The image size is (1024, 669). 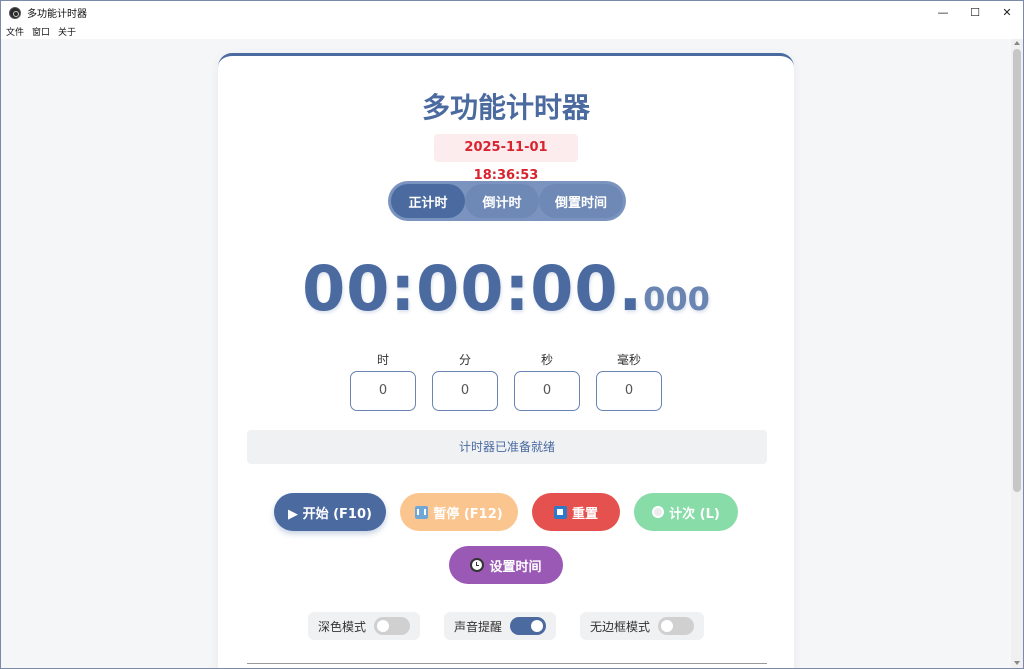 What do you see at coordinates (473, 288) in the screenshot?
I see `timer-main: 00:00:00.` at bounding box center [473, 288].